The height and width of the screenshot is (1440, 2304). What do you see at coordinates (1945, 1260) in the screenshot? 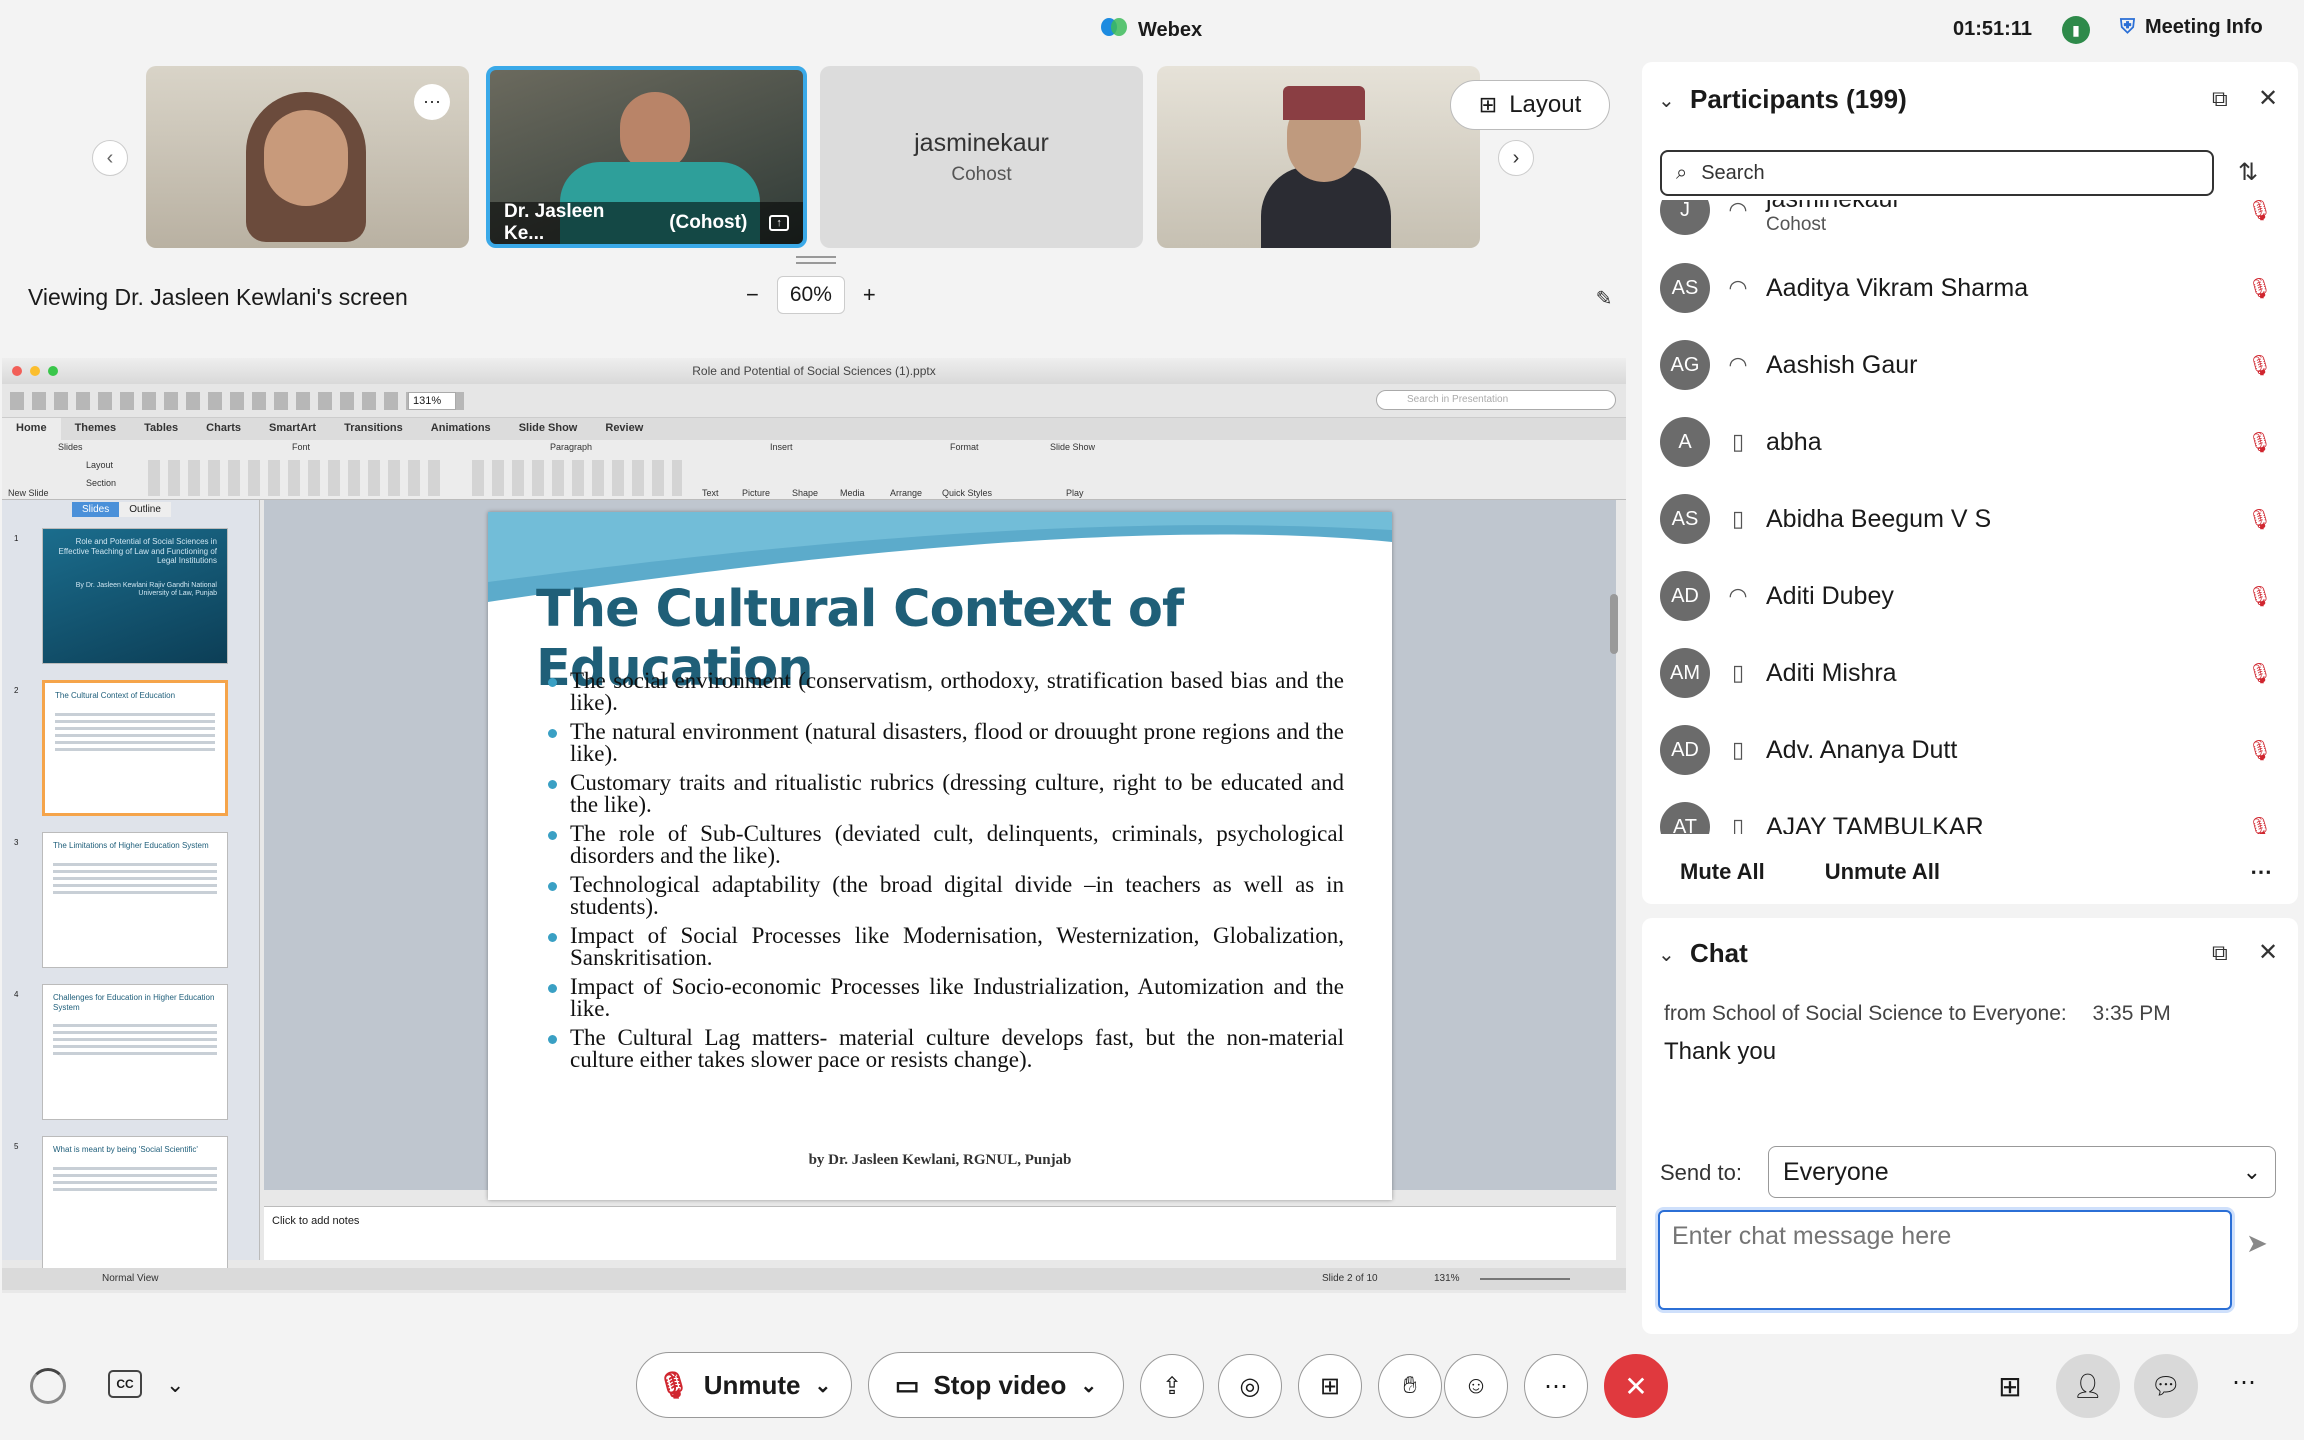
I see `chat-message-input` at bounding box center [1945, 1260].